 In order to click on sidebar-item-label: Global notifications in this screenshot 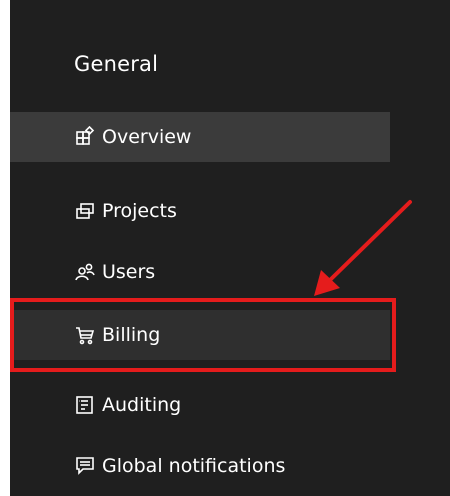, I will do `click(194, 466)`.